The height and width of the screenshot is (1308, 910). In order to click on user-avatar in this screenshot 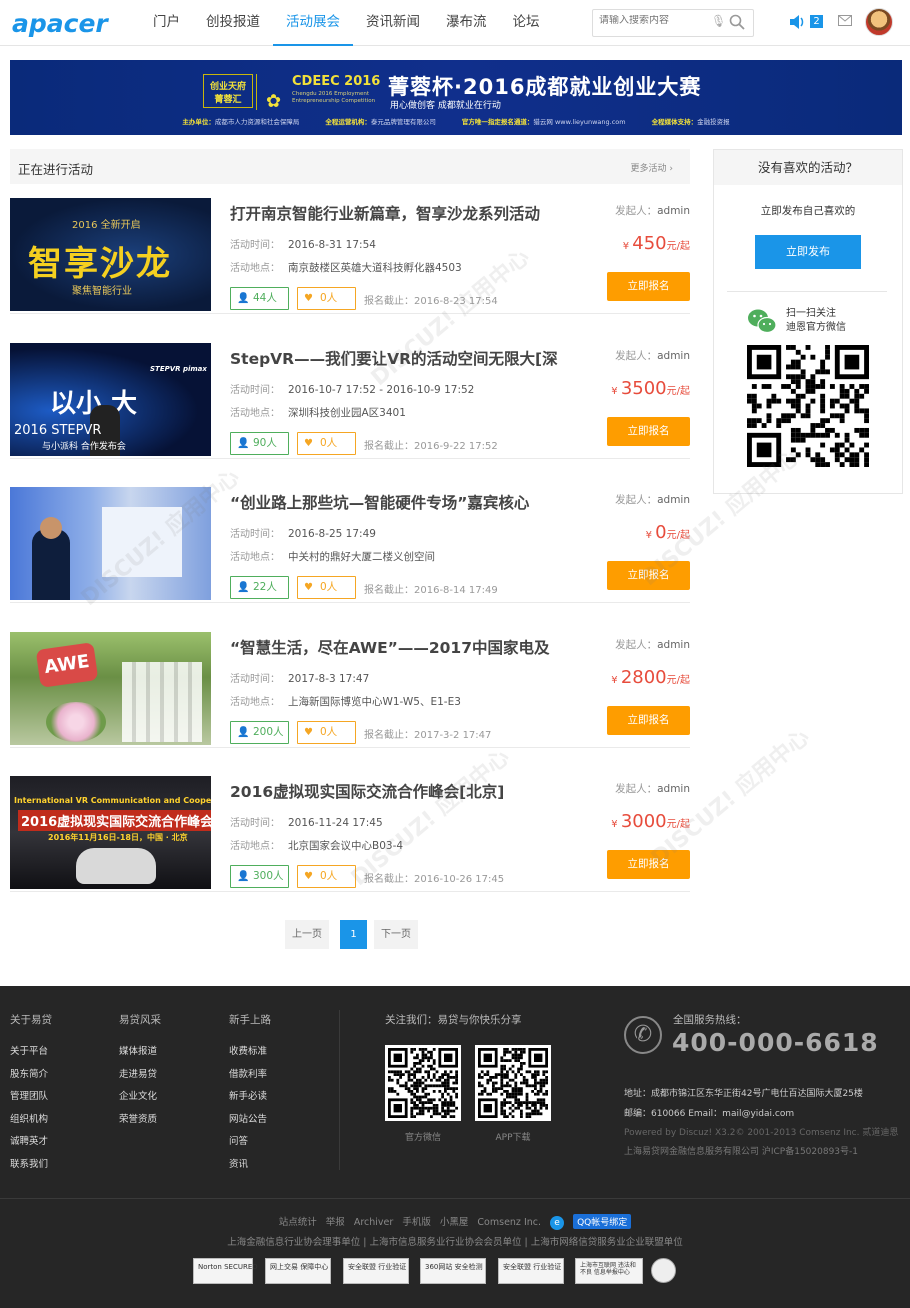, I will do `click(879, 22)`.